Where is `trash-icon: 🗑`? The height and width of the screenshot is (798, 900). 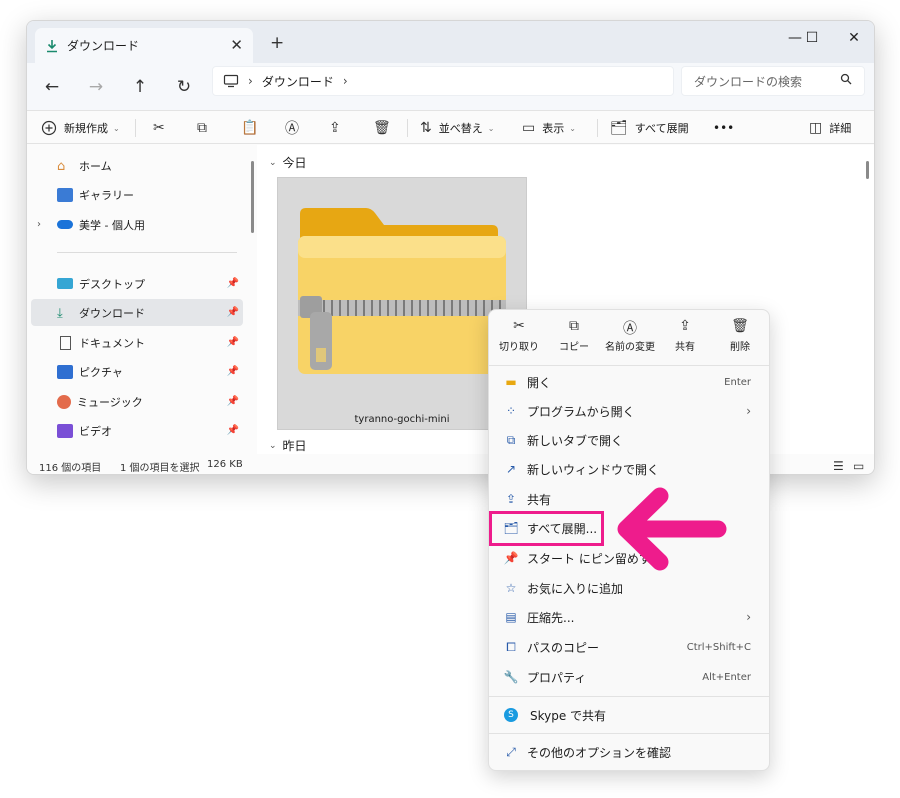
trash-icon: 🗑 is located at coordinates (382, 128).